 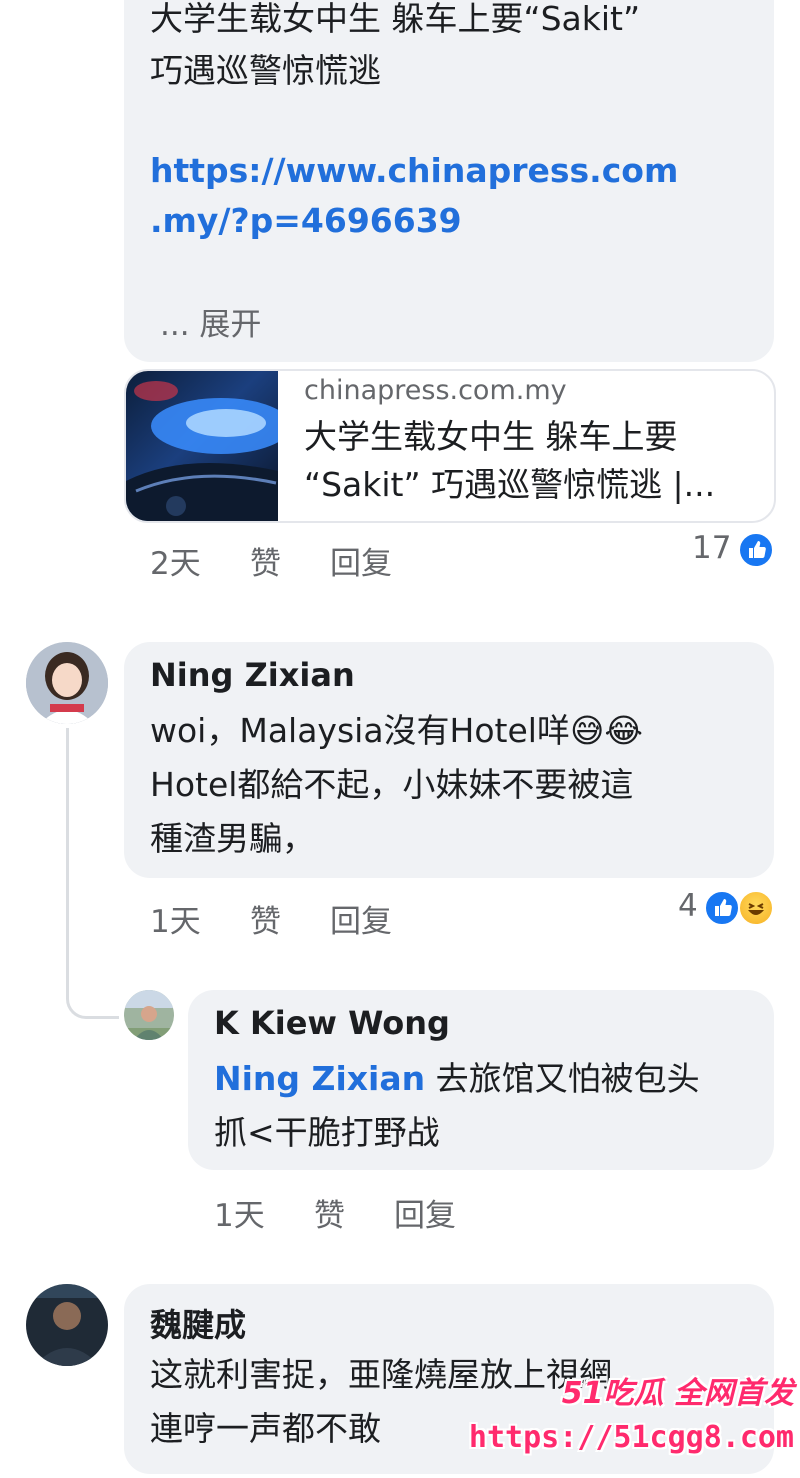 What do you see at coordinates (265, 918) in the screenshot?
I see `comment-like-button: 赞` at bounding box center [265, 918].